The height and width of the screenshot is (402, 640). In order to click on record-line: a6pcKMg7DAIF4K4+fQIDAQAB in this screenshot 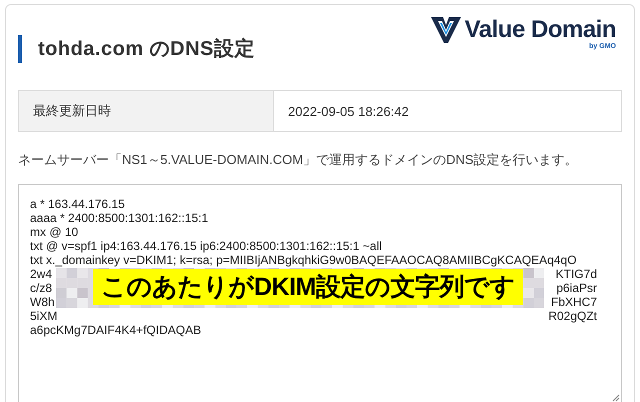, I will do `click(116, 330)`.